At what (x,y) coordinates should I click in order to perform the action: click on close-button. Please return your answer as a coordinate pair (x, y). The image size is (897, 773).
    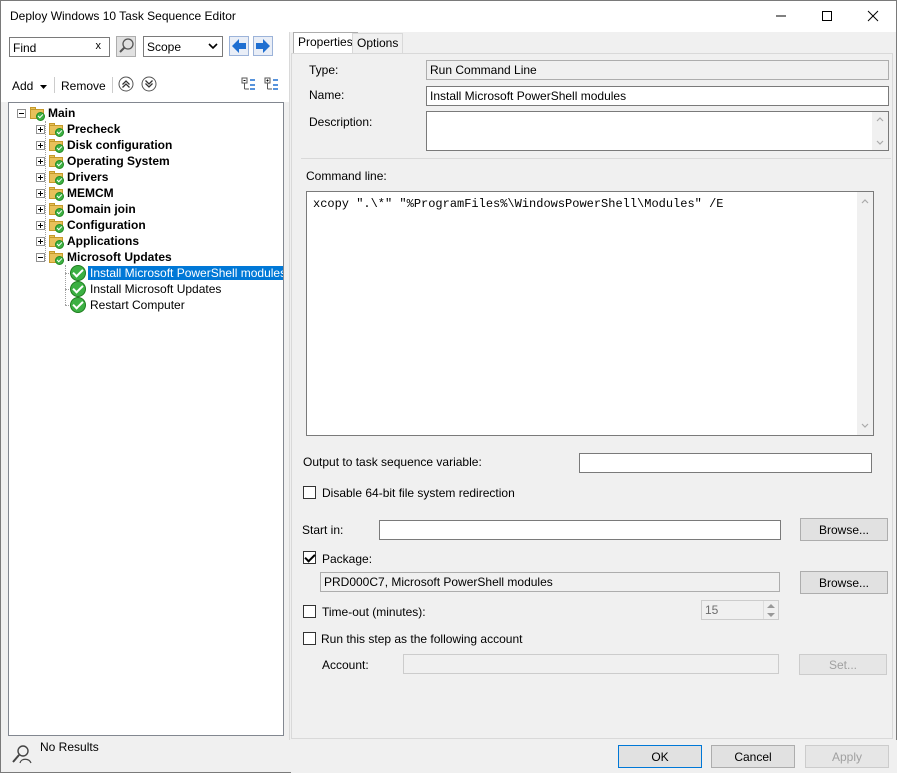
    Looking at the image, I should click on (873, 16).